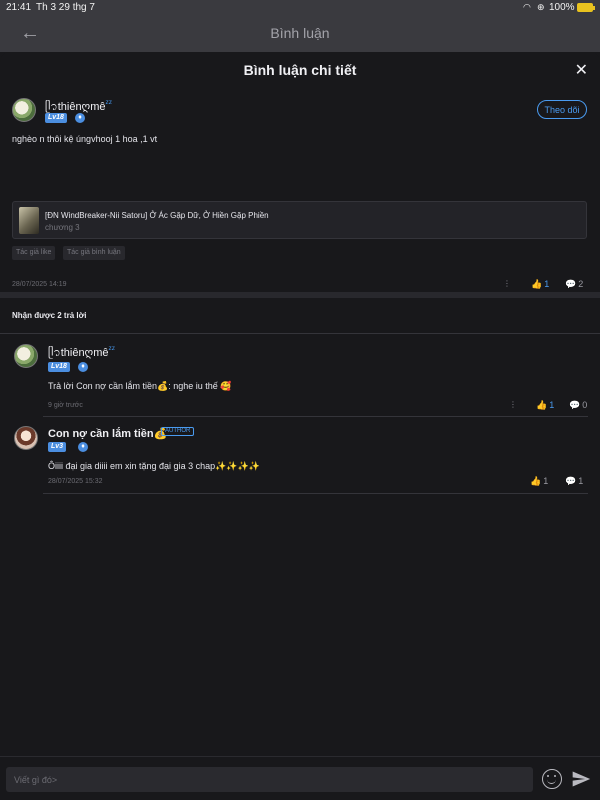  I want to click on comment-timestamp: 28/07/2025 14:19, so click(39, 284).